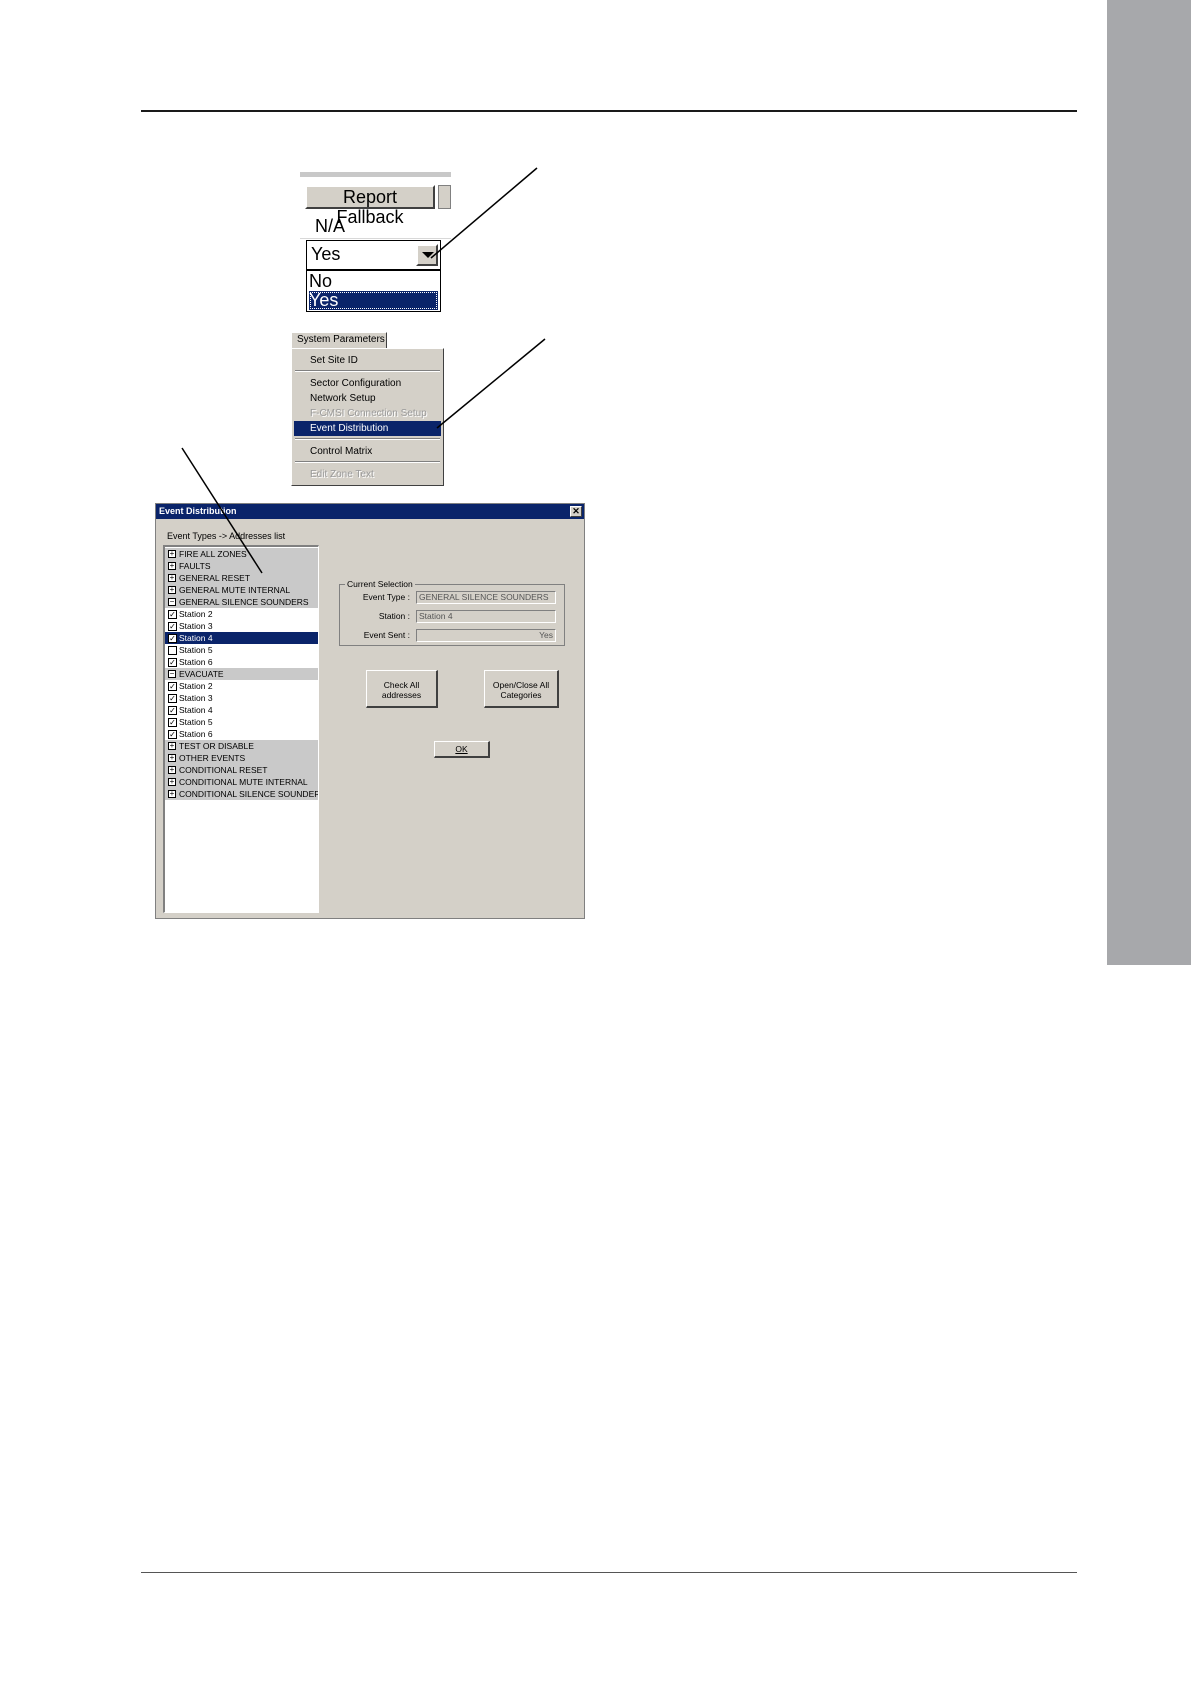  What do you see at coordinates (367, 451) in the screenshot?
I see `menu-item-control-matrix: Control Matrix` at bounding box center [367, 451].